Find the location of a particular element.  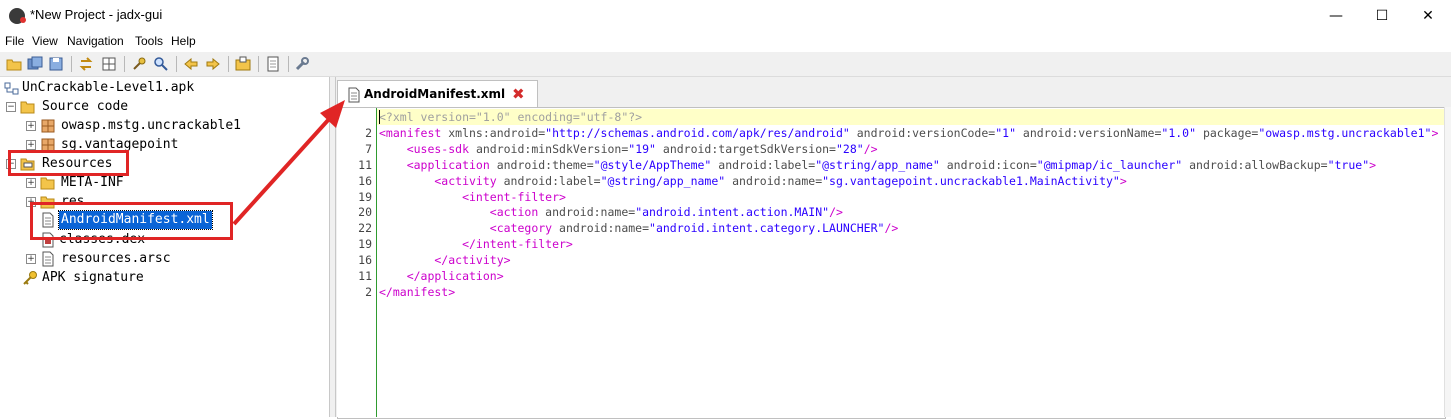

tab-close-icon: ✖ is located at coordinates (518, 94).